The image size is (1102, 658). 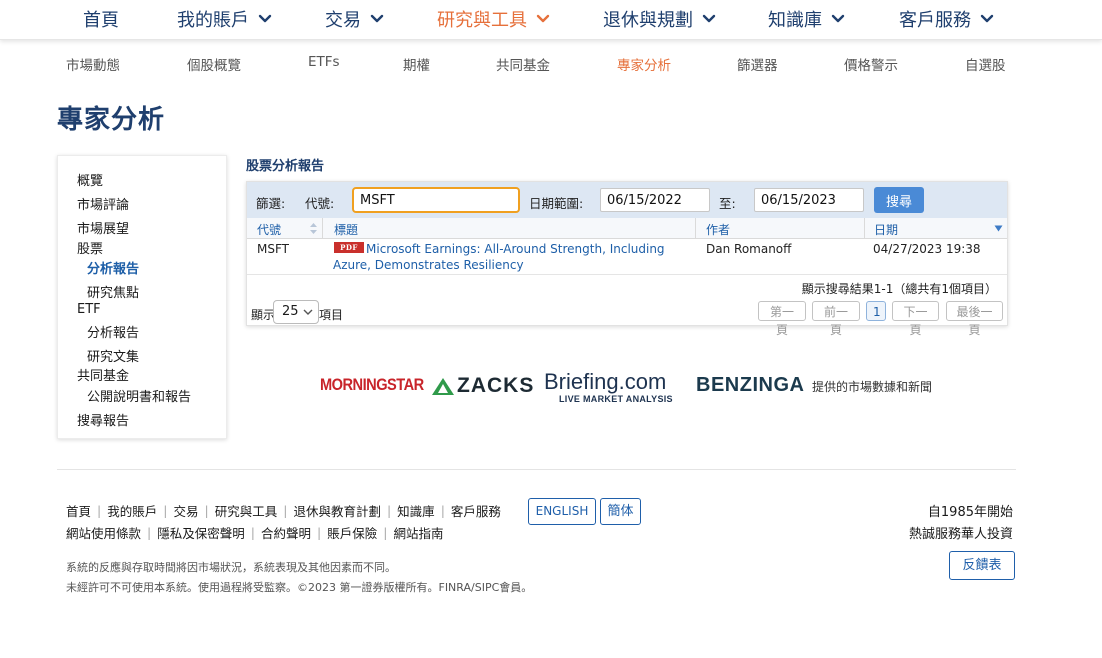 I want to click on briefing-logo: Briefing.com, so click(x=605, y=381).